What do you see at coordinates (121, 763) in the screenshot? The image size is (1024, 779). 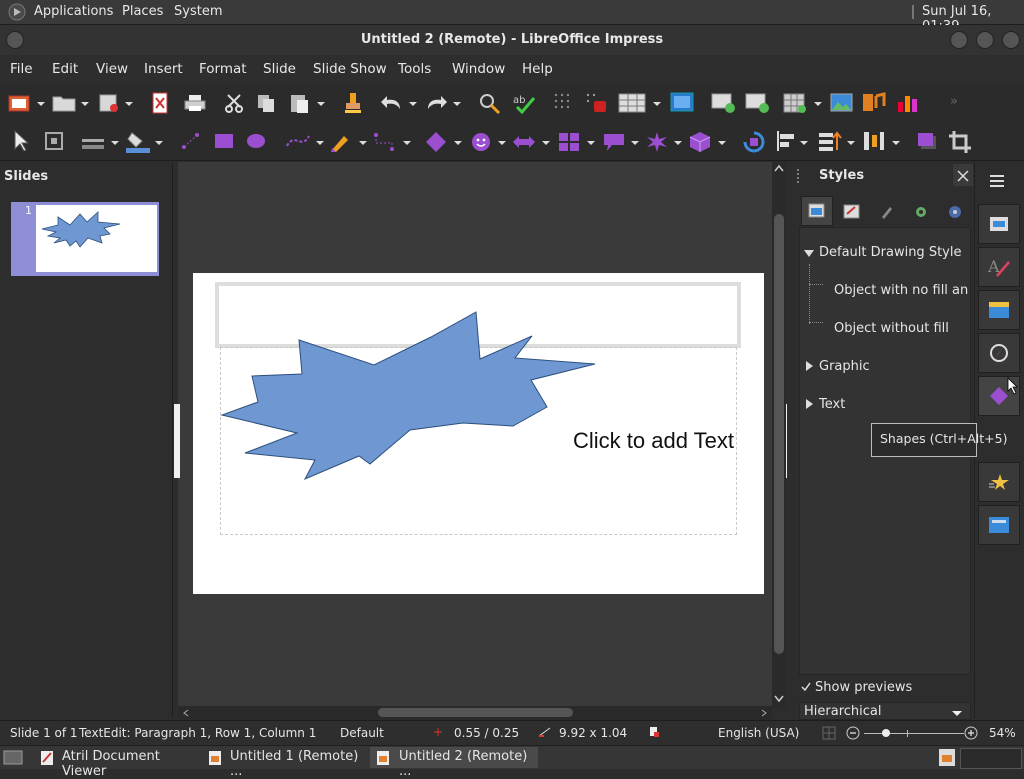 I see `task-atril: Atril Document Viewer` at bounding box center [121, 763].